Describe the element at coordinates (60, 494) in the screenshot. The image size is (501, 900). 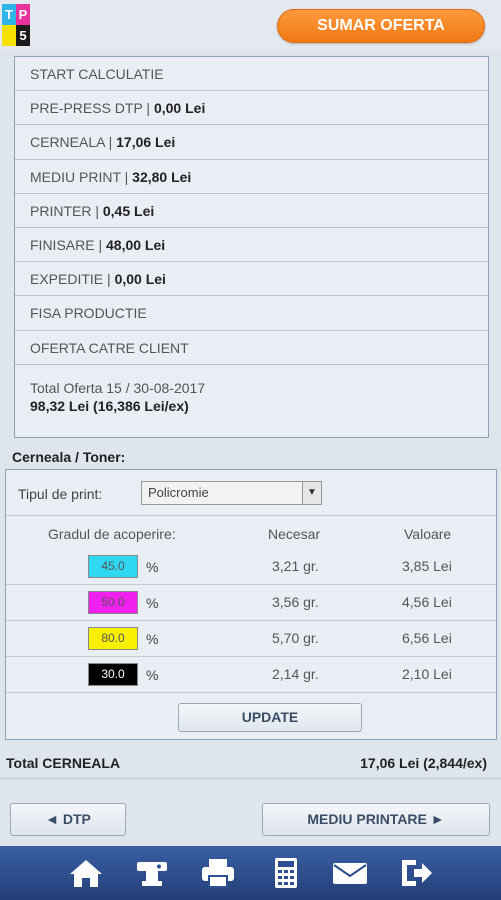
I see `print-type-label: Tipul de print:` at that location.